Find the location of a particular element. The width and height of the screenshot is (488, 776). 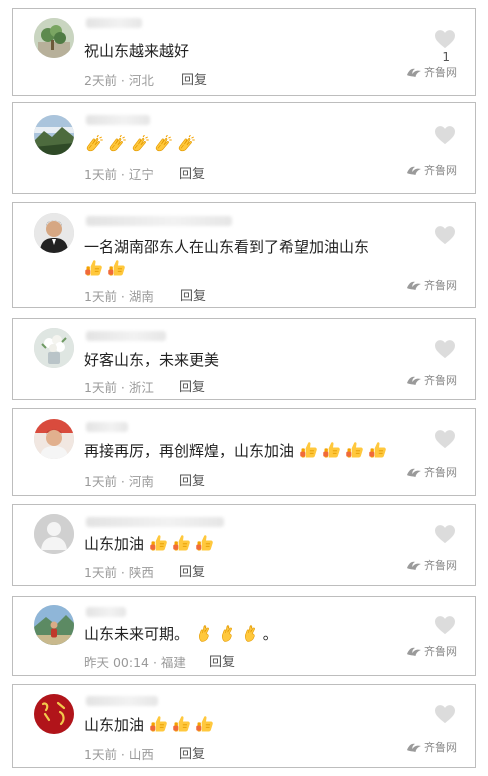

comment-card: 再接再厉，再创辉煌，山东加油 1天前 · 河南 回复 齐鲁网 is located at coordinates (244, 452).